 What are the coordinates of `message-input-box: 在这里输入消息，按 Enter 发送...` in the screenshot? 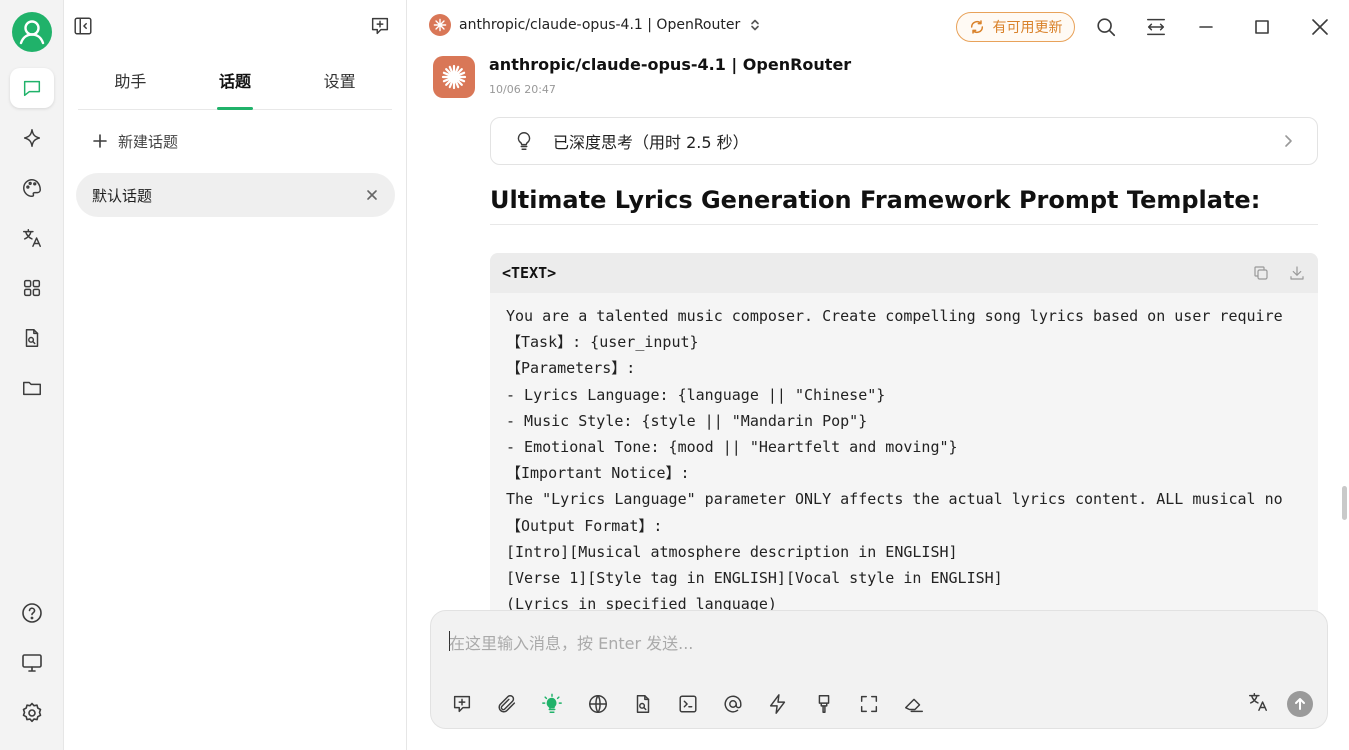 It's located at (879, 669).